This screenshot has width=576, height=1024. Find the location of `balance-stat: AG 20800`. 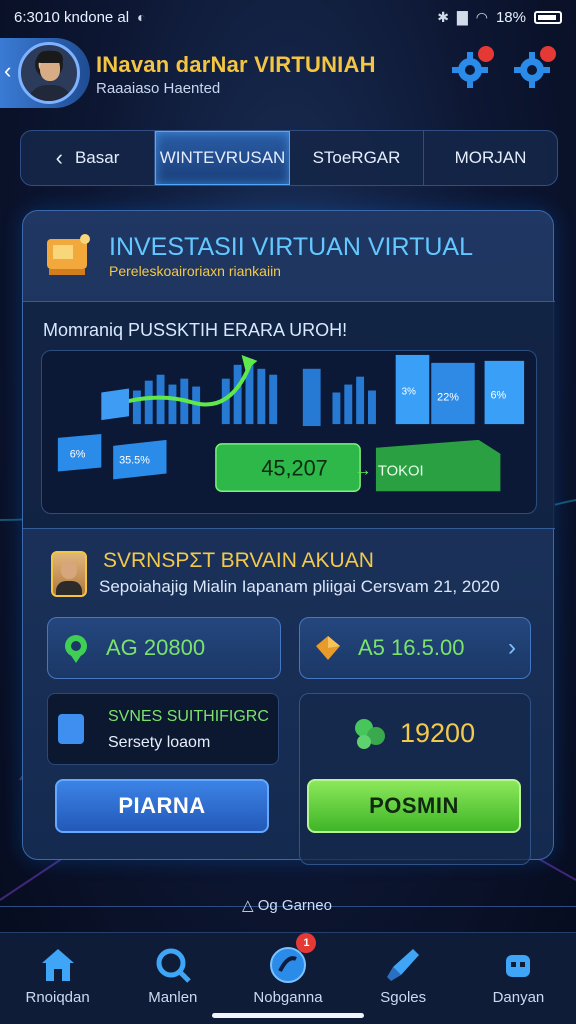

balance-stat: AG 20800 is located at coordinates (164, 648).